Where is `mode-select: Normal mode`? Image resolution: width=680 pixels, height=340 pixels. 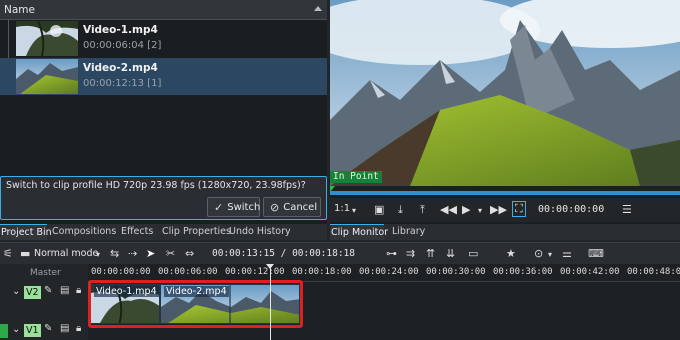 mode-select: Normal mode is located at coordinates (66, 253).